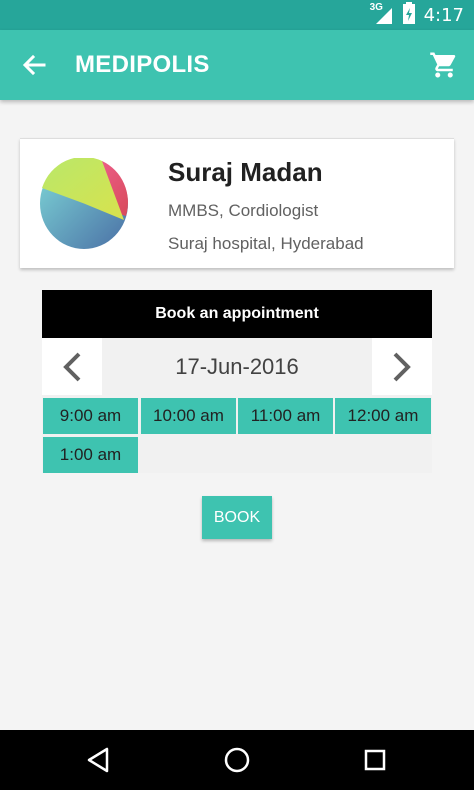  I want to click on chevron-left-icon, so click(72, 366).